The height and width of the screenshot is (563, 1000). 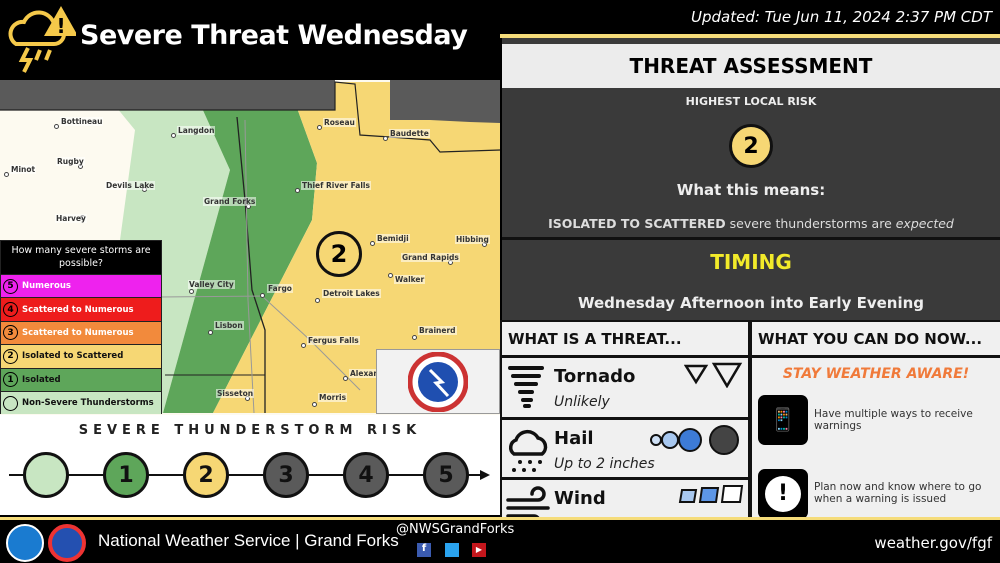 I want to click on threat-name: Tornado, so click(x=595, y=376).